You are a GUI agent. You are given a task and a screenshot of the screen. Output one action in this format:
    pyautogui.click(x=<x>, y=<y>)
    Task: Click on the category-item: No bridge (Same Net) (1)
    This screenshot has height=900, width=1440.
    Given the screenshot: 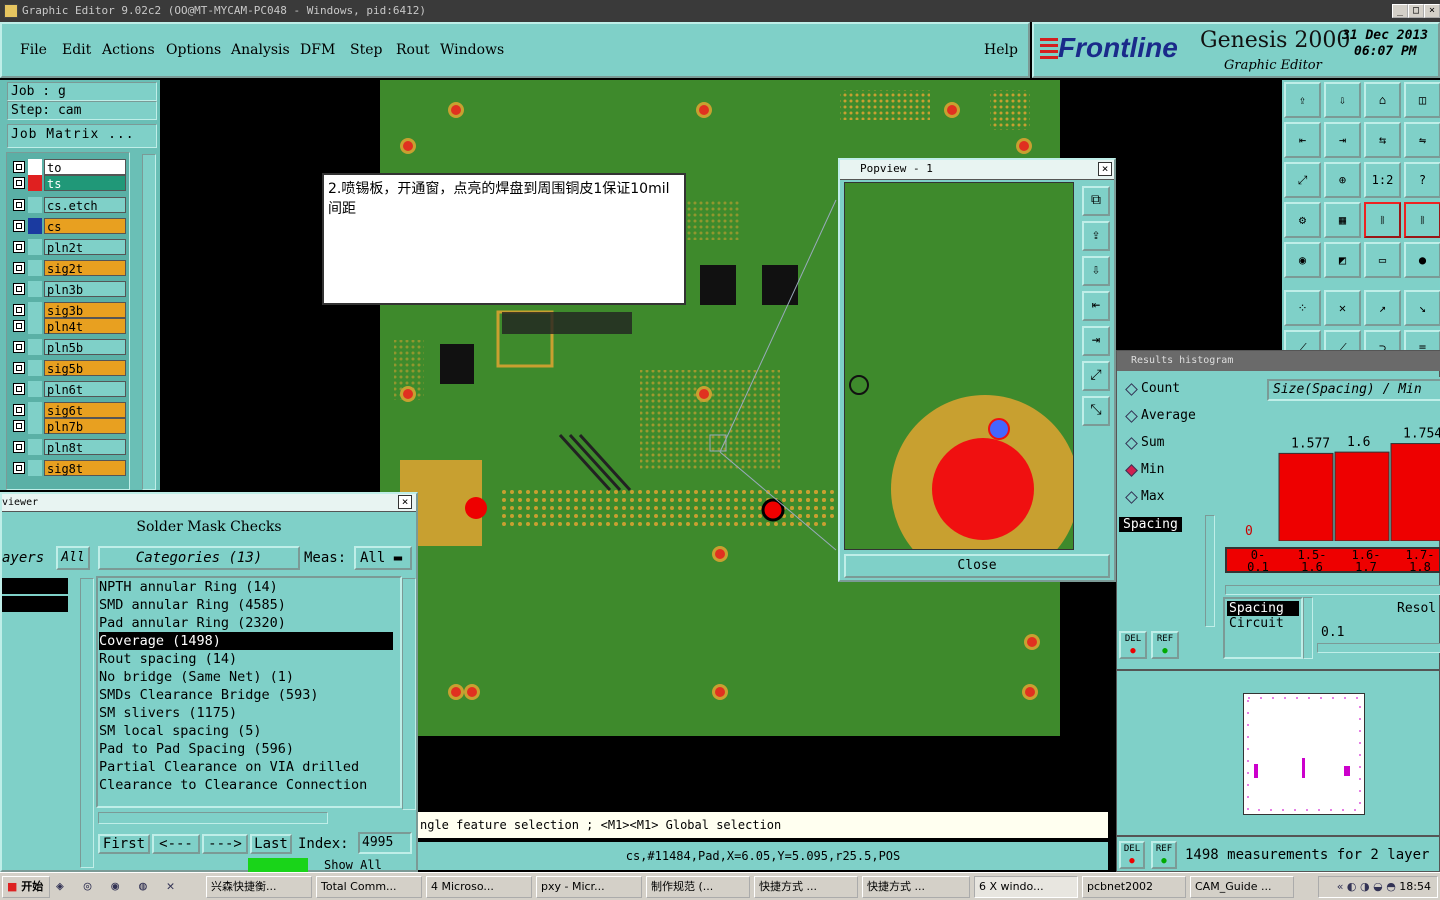 What is the action you would take?
    pyautogui.click(x=249, y=677)
    